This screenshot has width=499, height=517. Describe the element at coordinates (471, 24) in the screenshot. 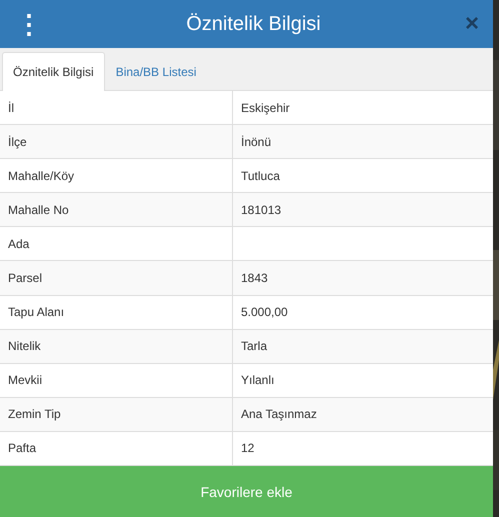

I see `close-icon: ×` at that location.